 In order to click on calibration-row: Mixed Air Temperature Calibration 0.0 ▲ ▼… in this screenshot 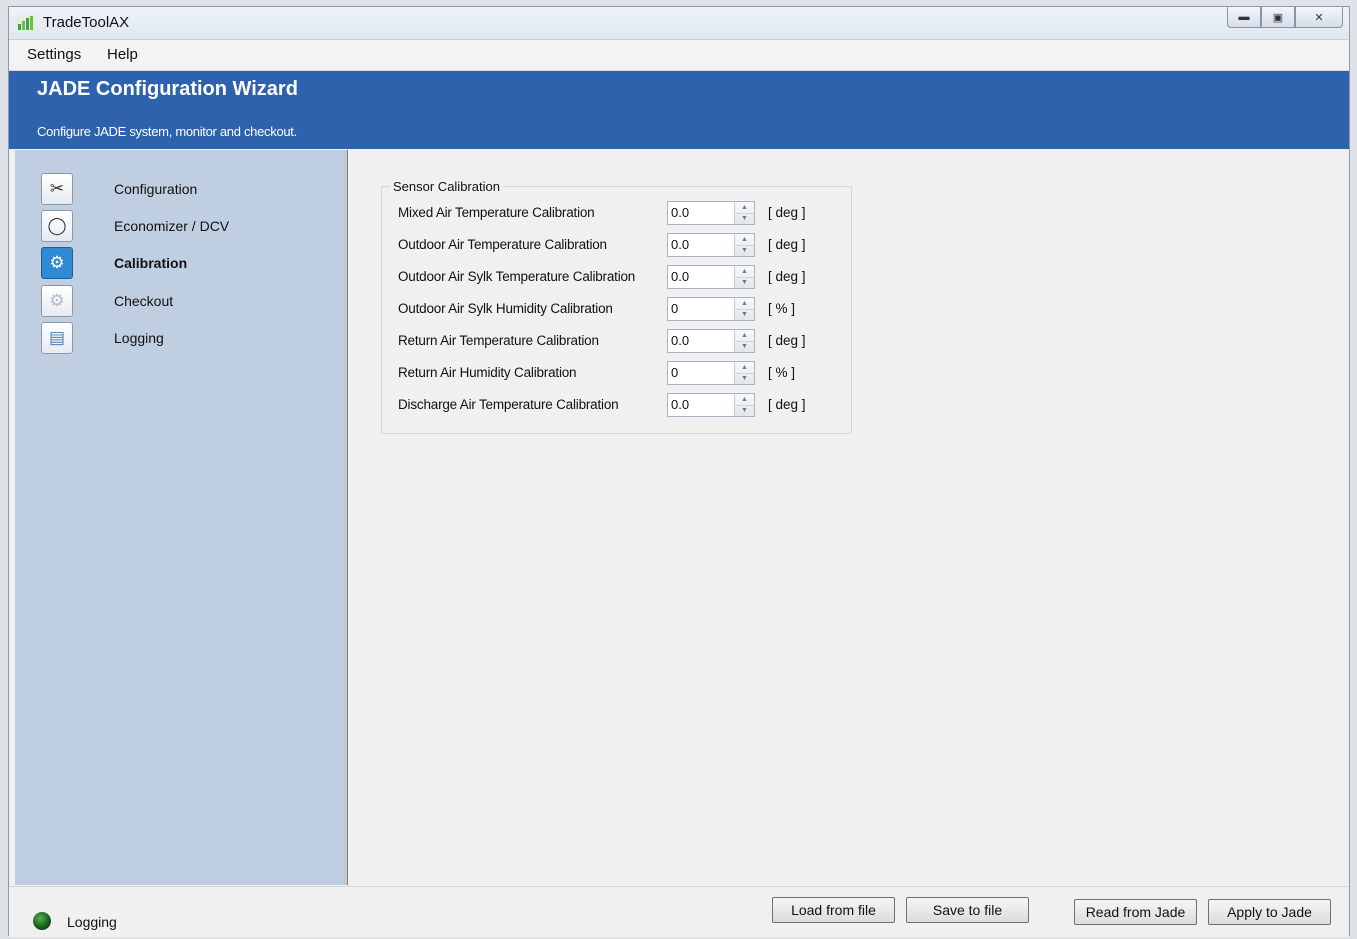, I will do `click(618, 213)`.